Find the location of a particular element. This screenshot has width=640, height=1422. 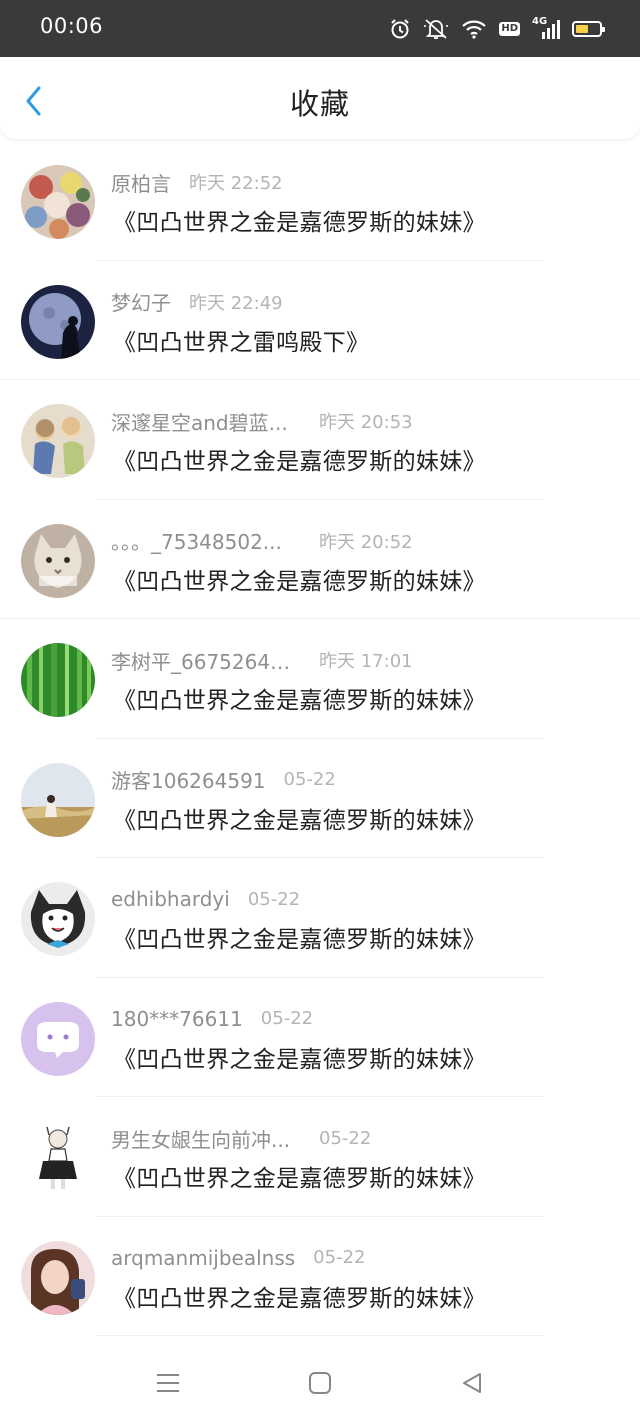

username: 游客106264591 is located at coordinates (188, 779).